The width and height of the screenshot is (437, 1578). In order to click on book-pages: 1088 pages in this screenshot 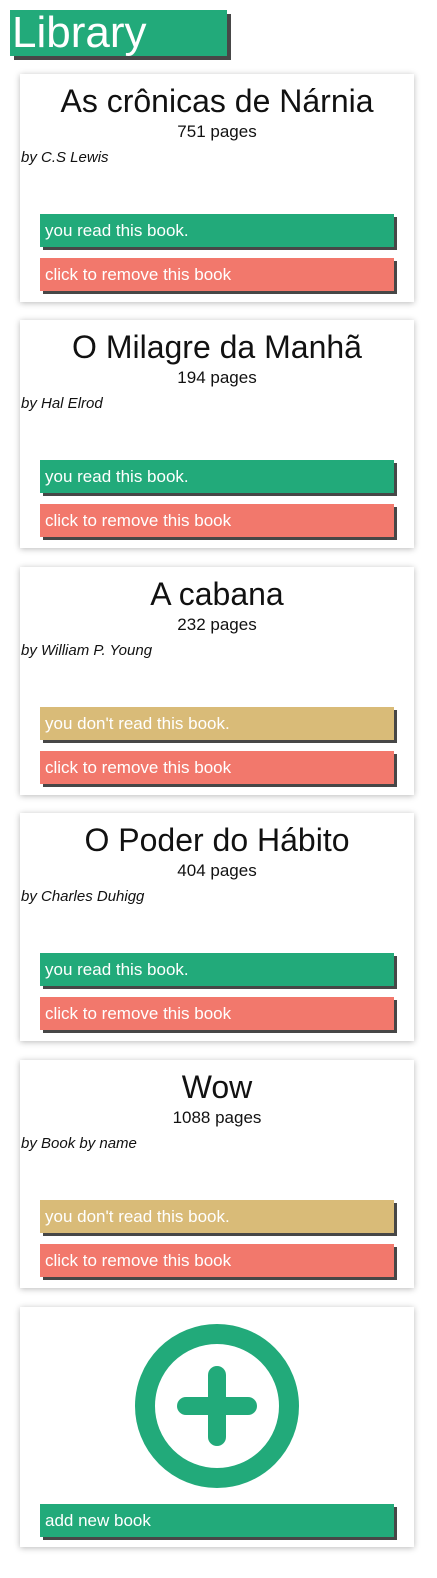, I will do `click(217, 1117)`.